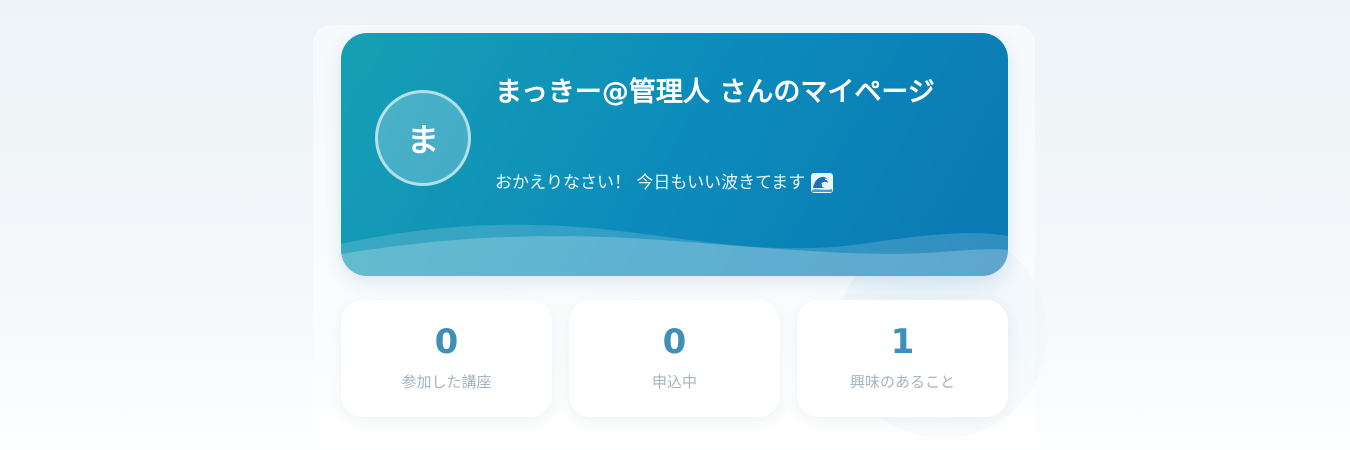 The image size is (1350, 450). I want to click on wave-icon, so click(822, 183).